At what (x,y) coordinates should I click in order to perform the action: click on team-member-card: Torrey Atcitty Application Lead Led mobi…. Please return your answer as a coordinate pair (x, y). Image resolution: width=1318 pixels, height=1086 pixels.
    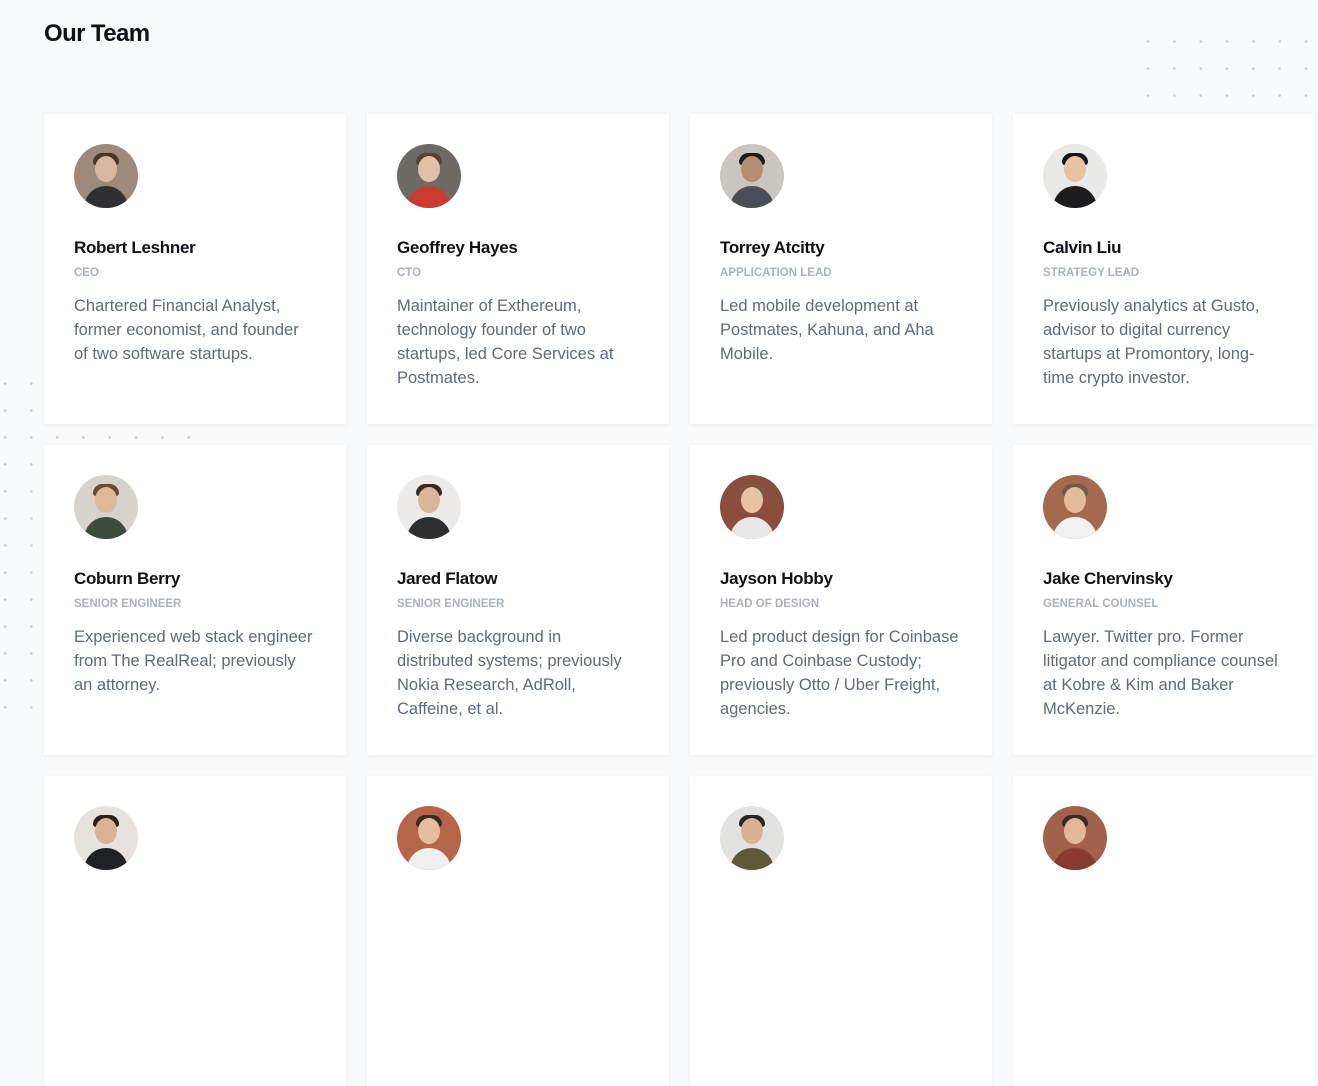
    Looking at the image, I should click on (841, 269).